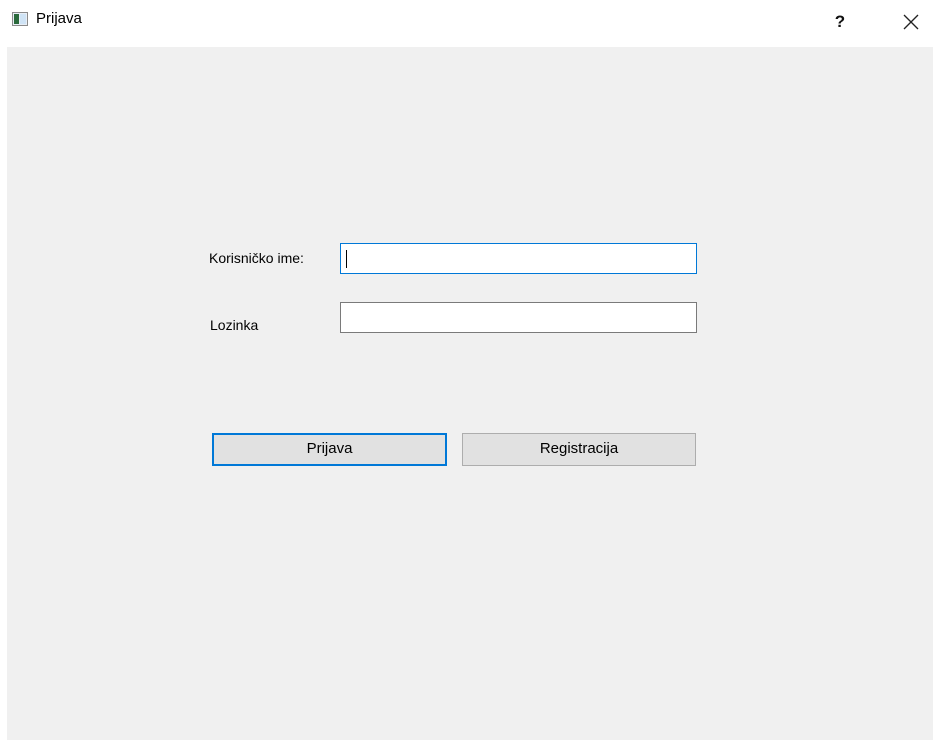 The height and width of the screenshot is (740, 933). What do you see at coordinates (256, 258) in the screenshot?
I see `username-label: Korisničko ime:` at bounding box center [256, 258].